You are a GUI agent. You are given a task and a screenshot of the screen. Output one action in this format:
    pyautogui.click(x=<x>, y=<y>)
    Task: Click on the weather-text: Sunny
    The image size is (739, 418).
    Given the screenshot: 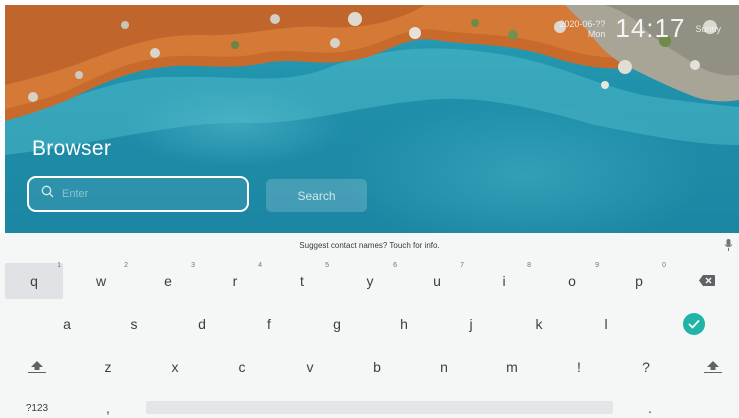 What is the action you would take?
    pyautogui.click(x=708, y=28)
    